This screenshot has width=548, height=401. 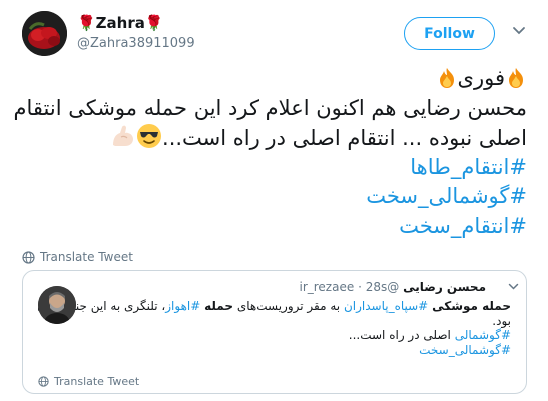 I want to click on quoted-translate-link: Translate Tweet, so click(x=88, y=381).